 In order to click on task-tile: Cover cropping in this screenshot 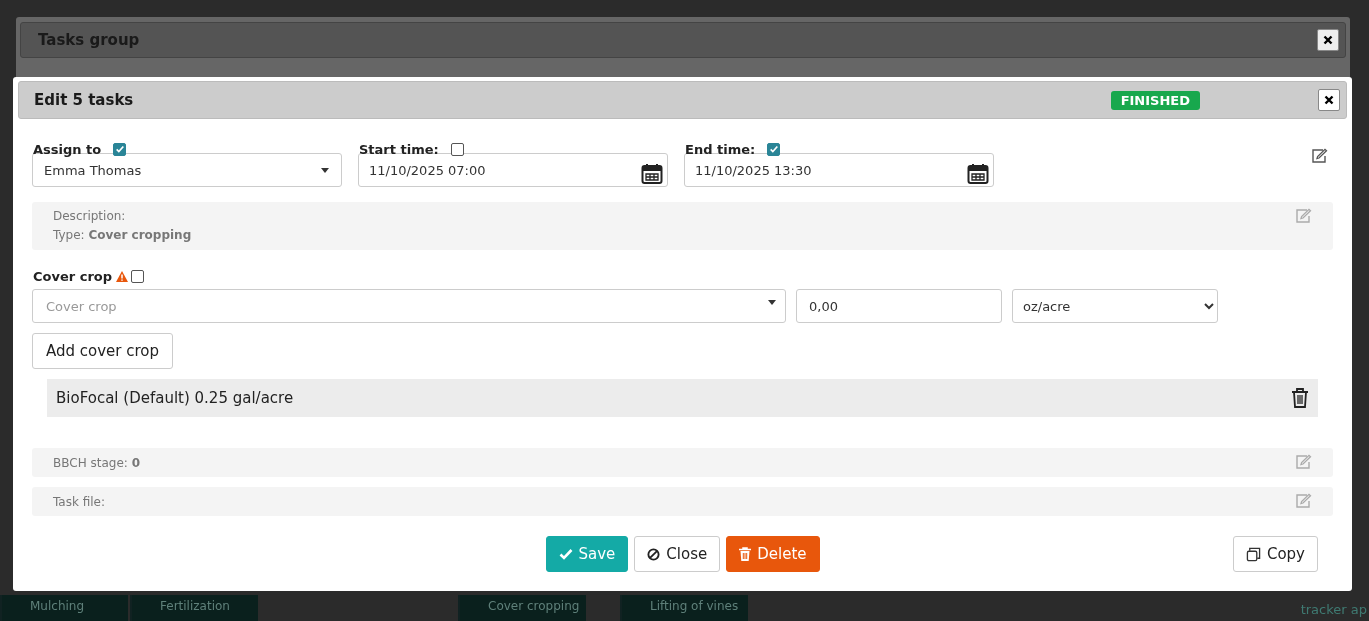, I will do `click(522, 608)`.